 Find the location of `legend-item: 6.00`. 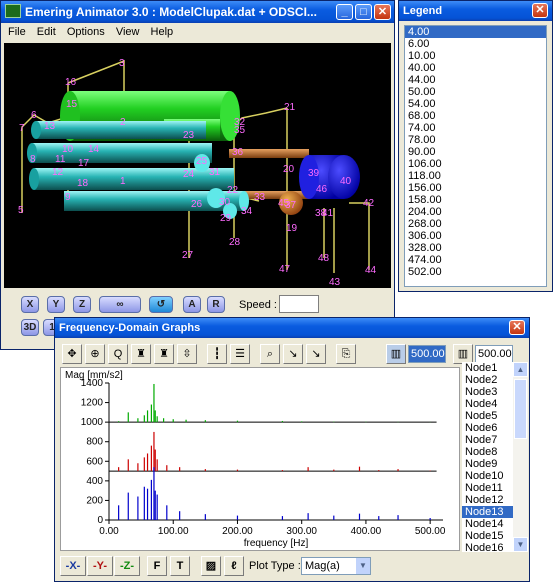

legend-item: 6.00 is located at coordinates (475, 44).